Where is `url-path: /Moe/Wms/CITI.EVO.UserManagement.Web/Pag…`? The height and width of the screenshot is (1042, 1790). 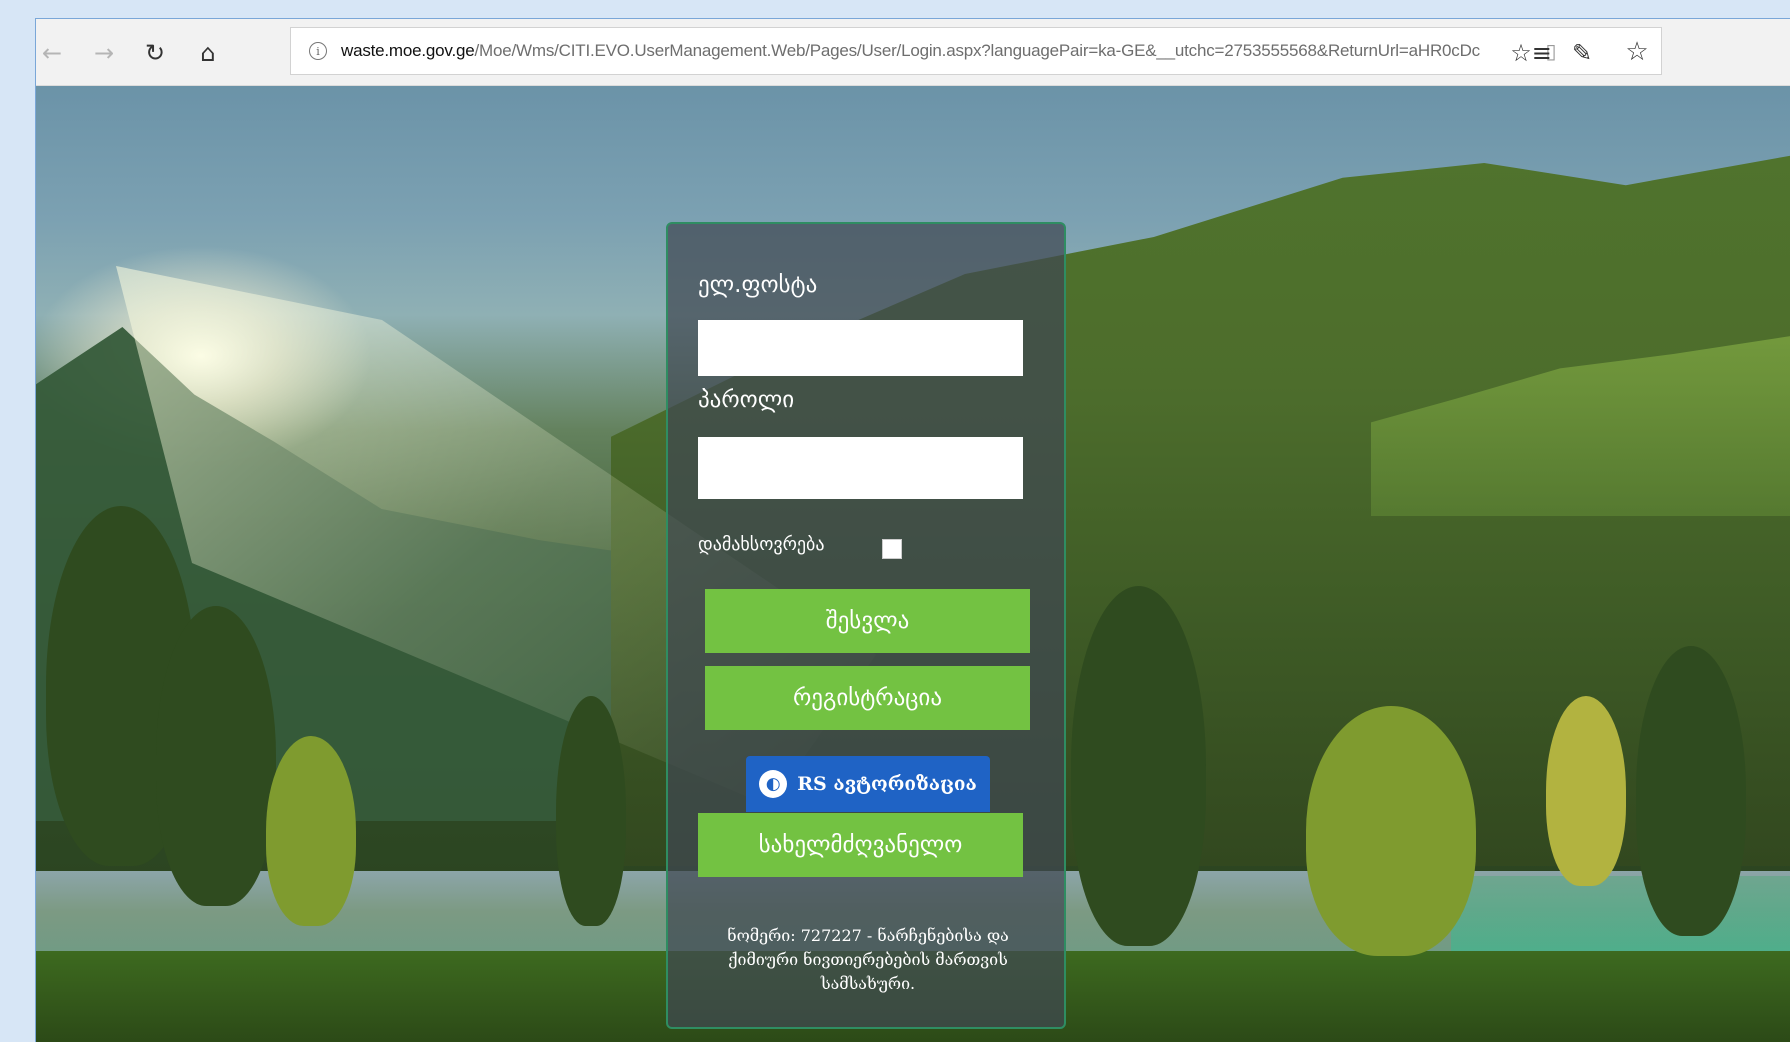
url-path: /Moe/Wms/CITI.EVO.UserManagement.Web/Pag… is located at coordinates (977, 50).